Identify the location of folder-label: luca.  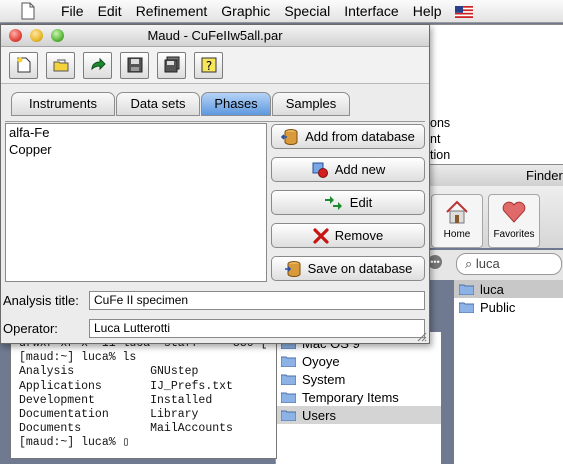
(492, 289).